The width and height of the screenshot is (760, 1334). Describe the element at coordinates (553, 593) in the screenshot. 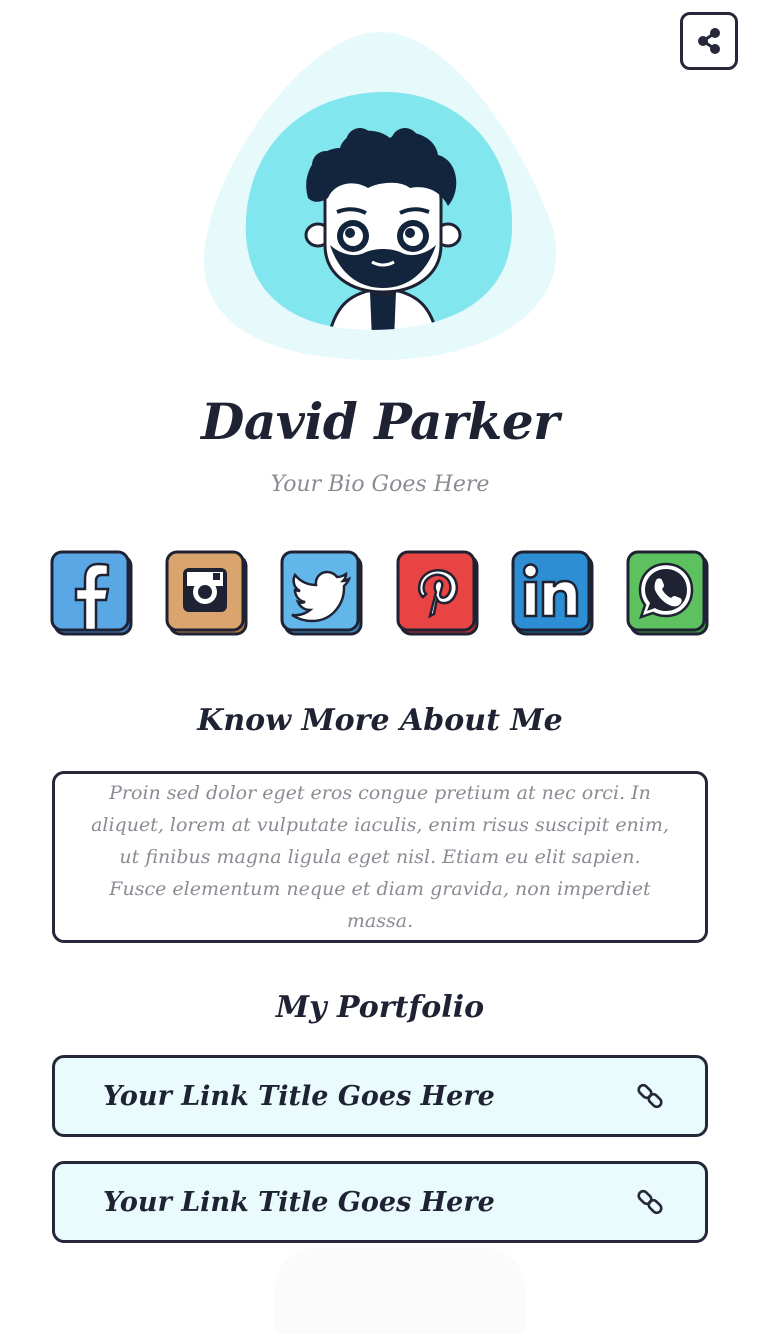

I see `linkedin-icon` at that location.